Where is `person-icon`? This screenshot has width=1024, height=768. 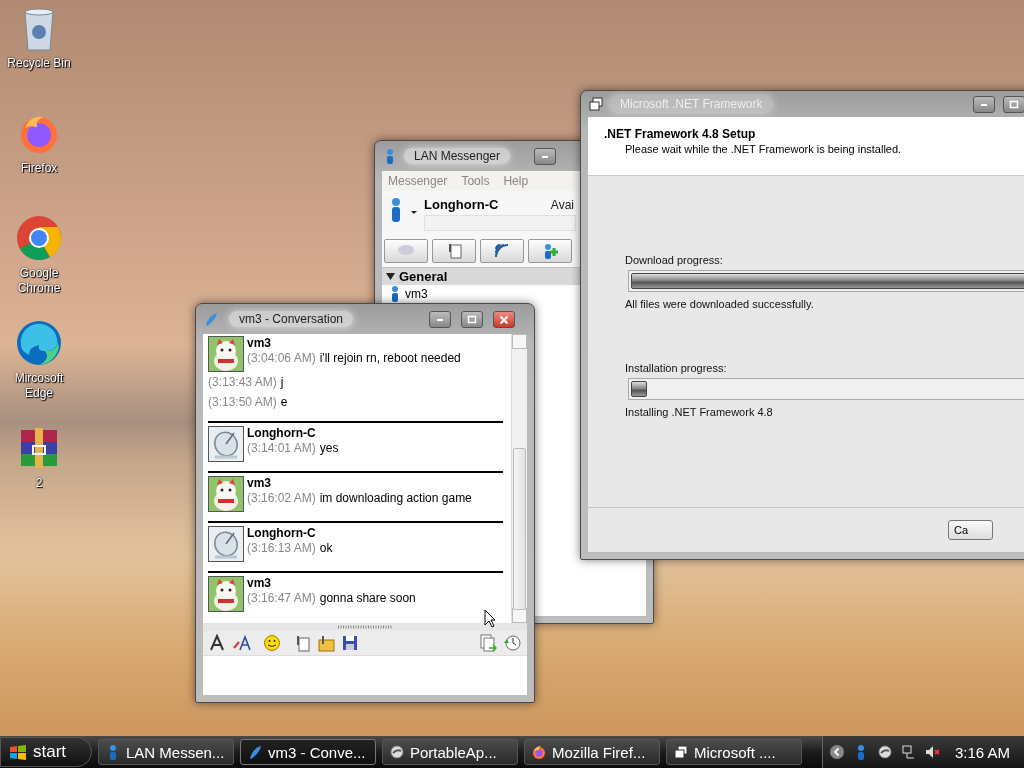
person-icon is located at coordinates (395, 294).